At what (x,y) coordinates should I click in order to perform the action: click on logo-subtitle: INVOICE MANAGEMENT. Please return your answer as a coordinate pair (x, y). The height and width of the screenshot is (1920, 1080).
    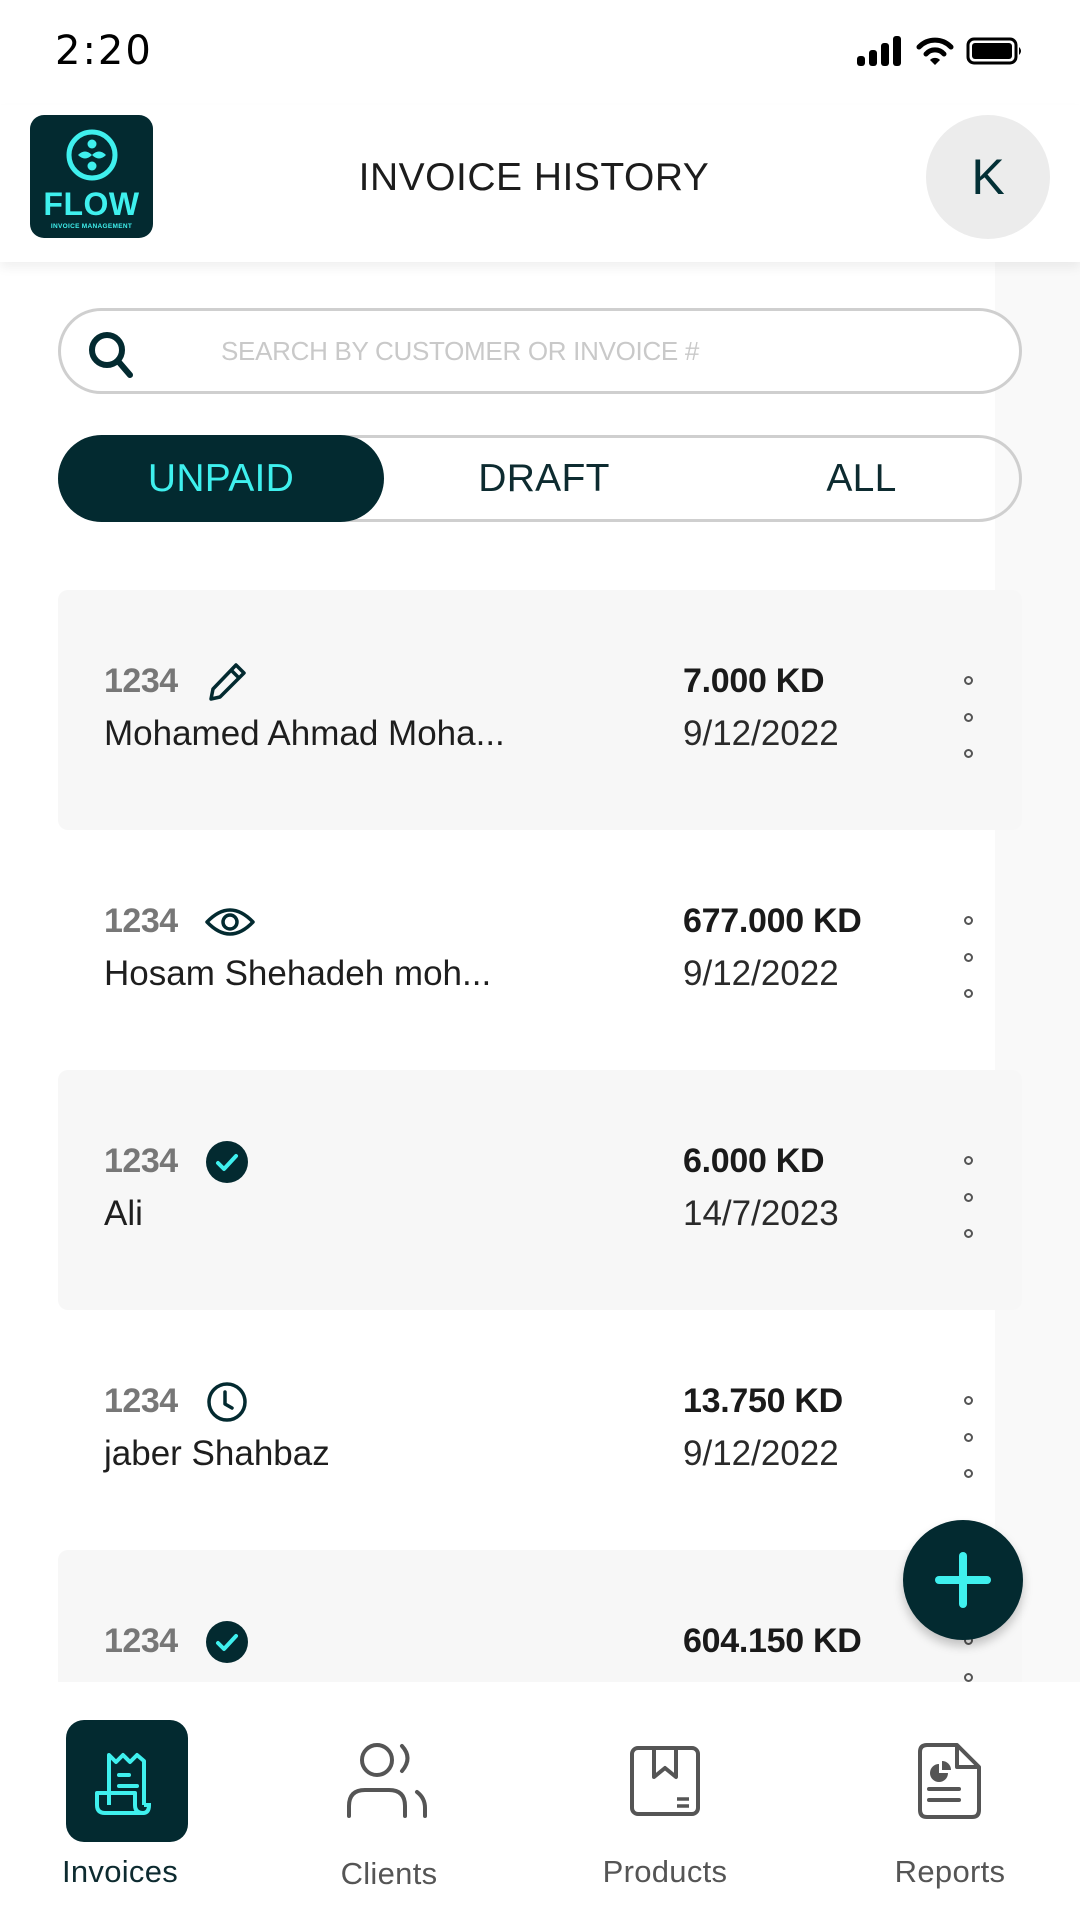
    Looking at the image, I should click on (91, 226).